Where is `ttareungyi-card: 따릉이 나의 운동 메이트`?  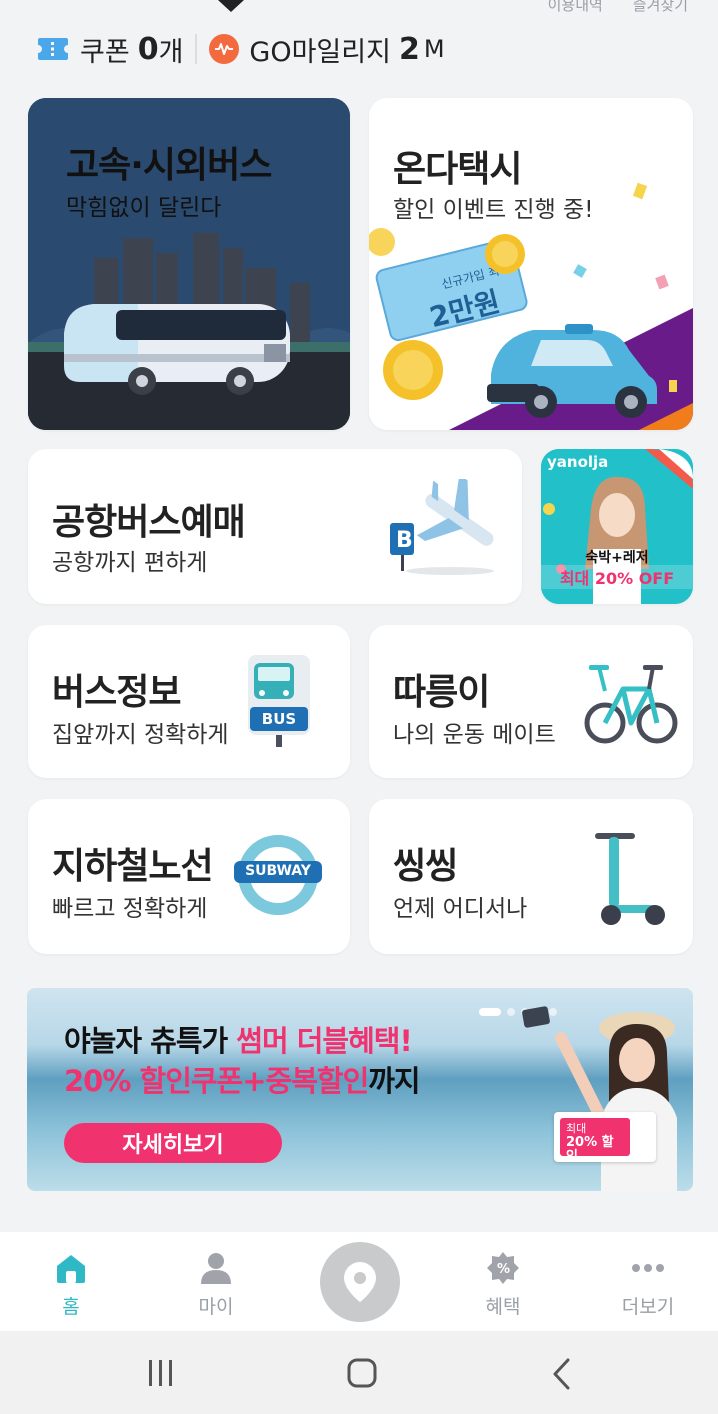 ttareungyi-card: 따릉이 나의 운동 메이트 is located at coordinates (531, 701).